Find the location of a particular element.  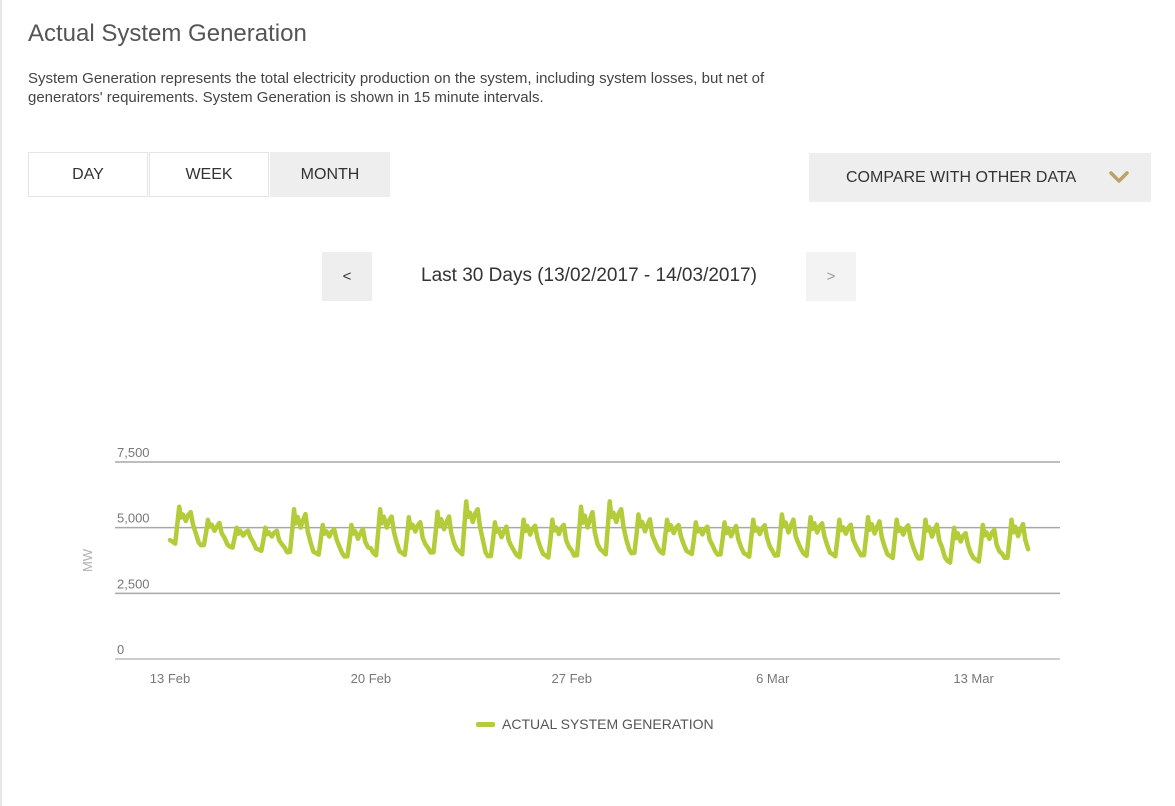

previous-period-button: < is located at coordinates (347, 276).